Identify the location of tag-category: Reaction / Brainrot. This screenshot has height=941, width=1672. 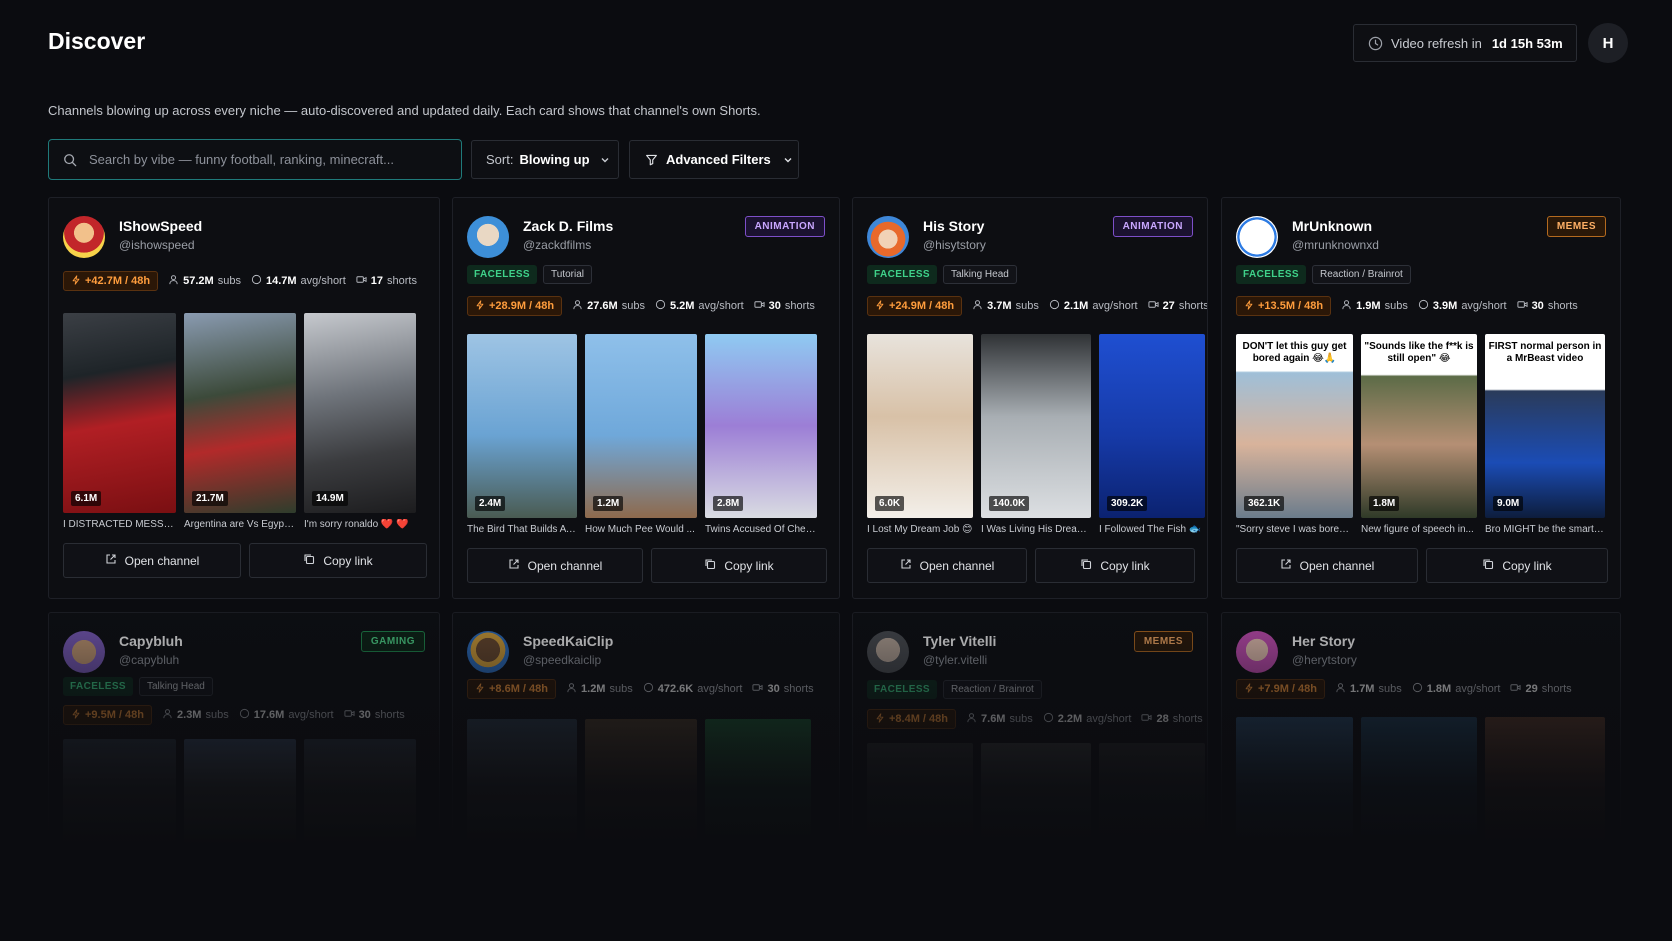
(1361, 274).